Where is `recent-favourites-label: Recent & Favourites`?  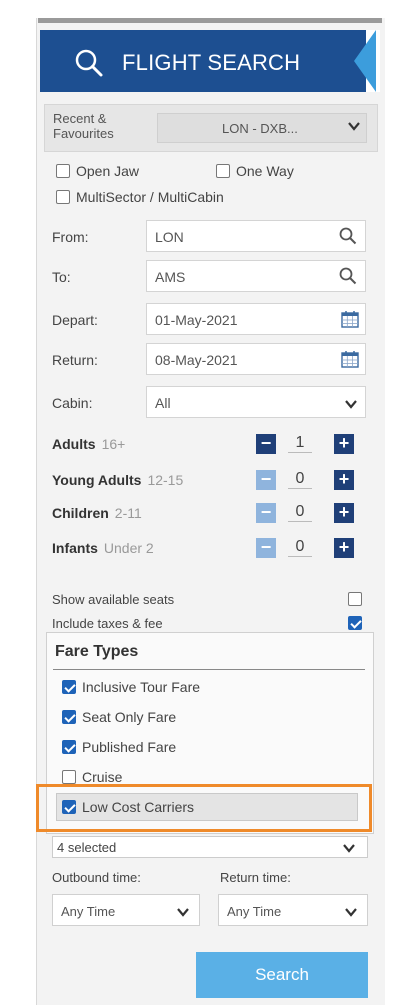
recent-favourites-label: Recent & Favourites is located at coordinates (83, 126).